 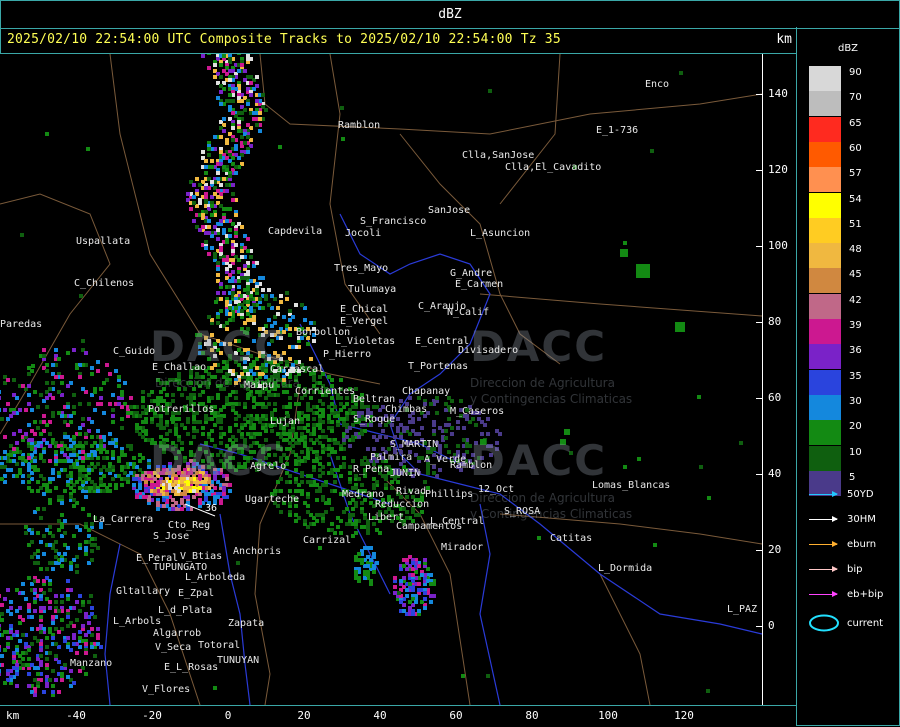 I want to click on y-axis-line, so click(x=762, y=379).